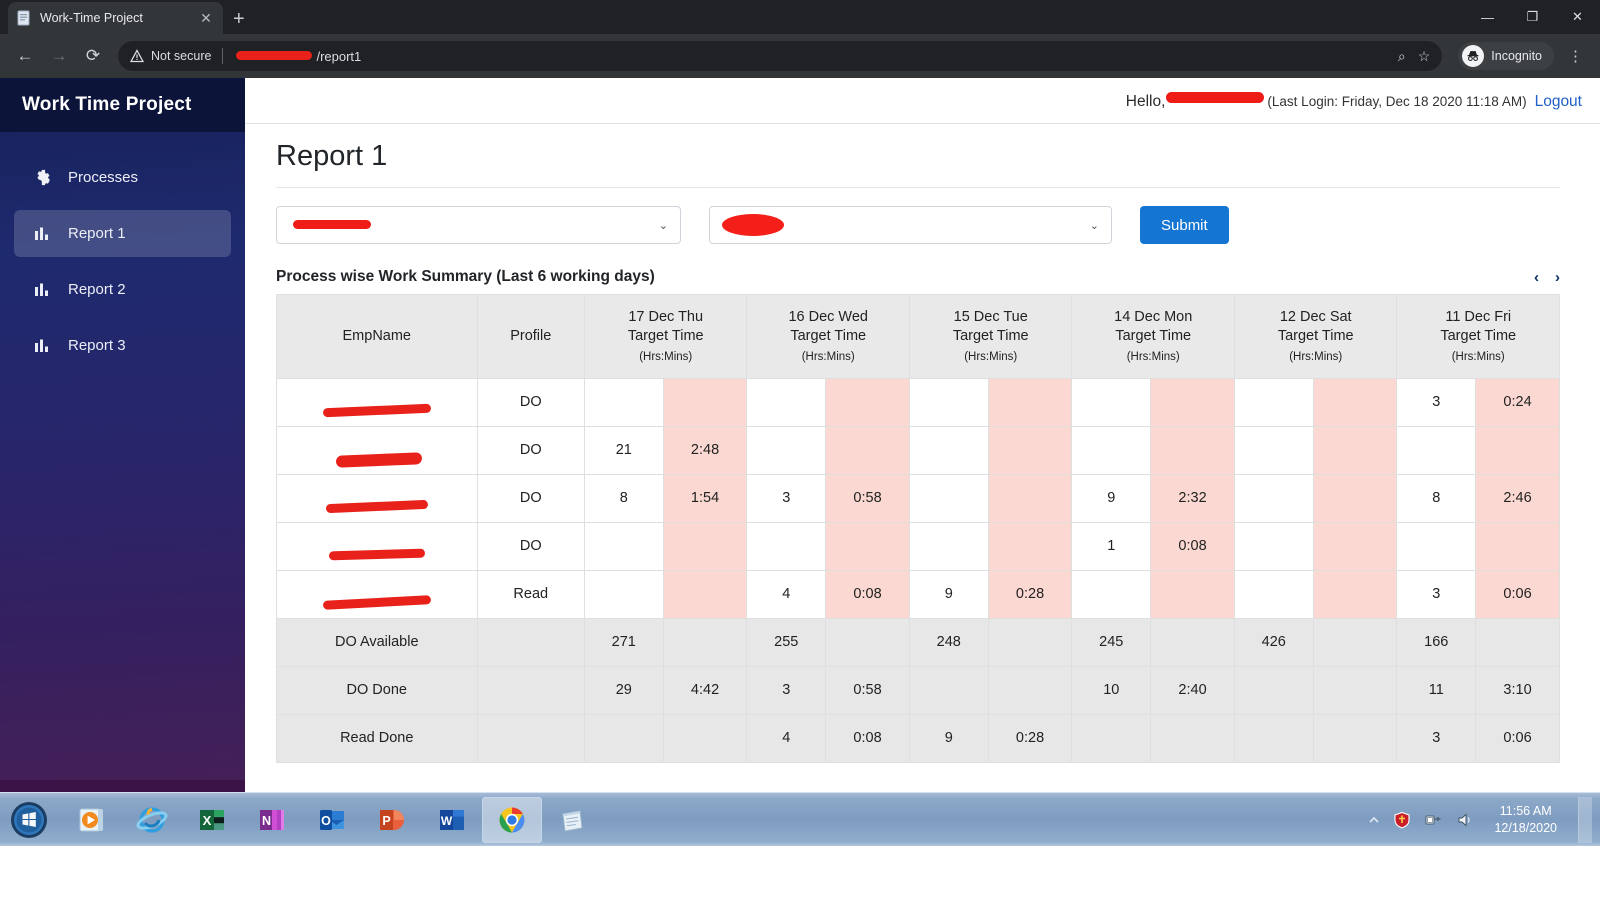 This screenshot has width=1600, height=900. I want to click on show-desktop-button, so click(1585, 819).